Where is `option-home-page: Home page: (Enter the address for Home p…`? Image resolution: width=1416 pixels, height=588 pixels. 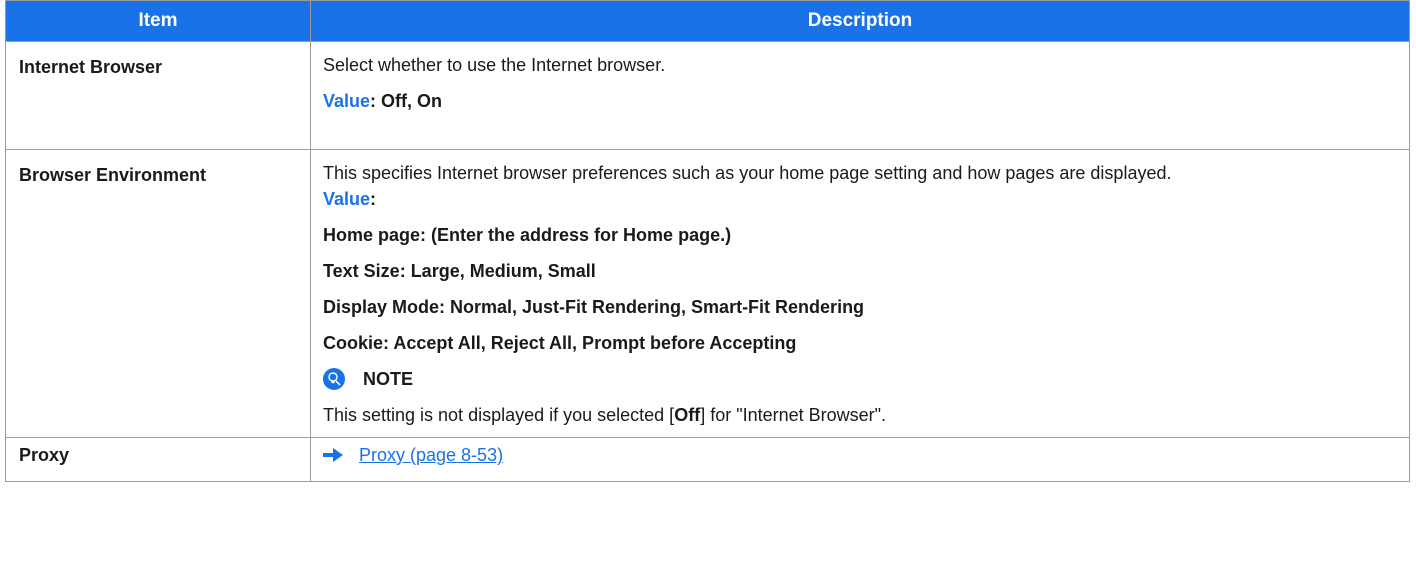 option-home-page: Home page: (Enter the address for Home p… is located at coordinates (527, 235).